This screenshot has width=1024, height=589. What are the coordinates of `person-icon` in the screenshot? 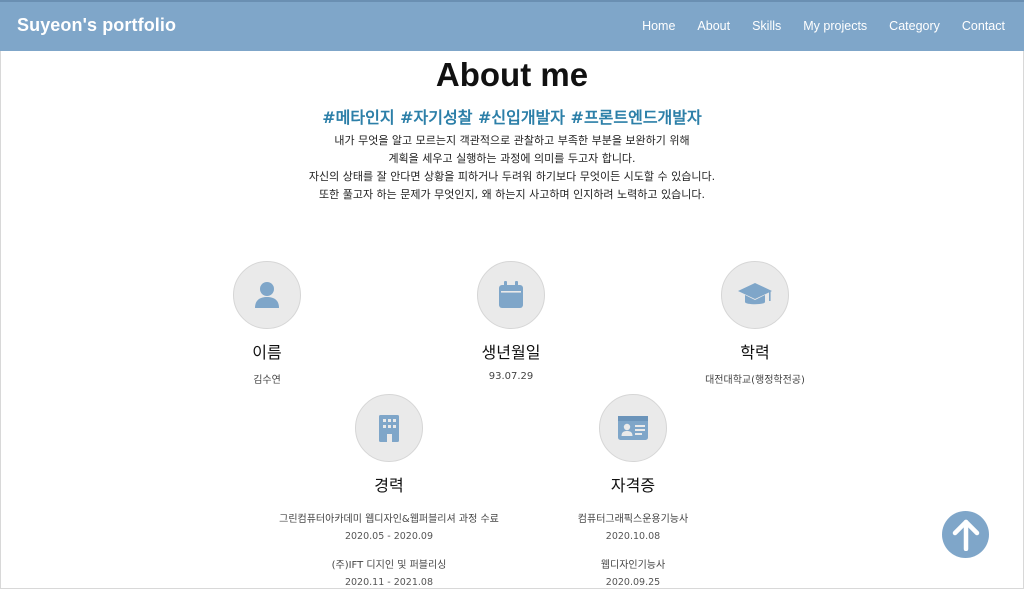 It's located at (267, 295).